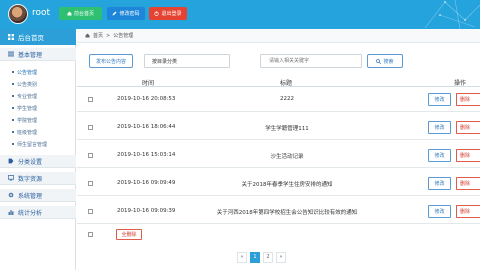 The width and height of the screenshot is (480, 270). What do you see at coordinates (27, 72) in the screenshot?
I see `sidebar-item-label: 公告管理` at bounding box center [27, 72].